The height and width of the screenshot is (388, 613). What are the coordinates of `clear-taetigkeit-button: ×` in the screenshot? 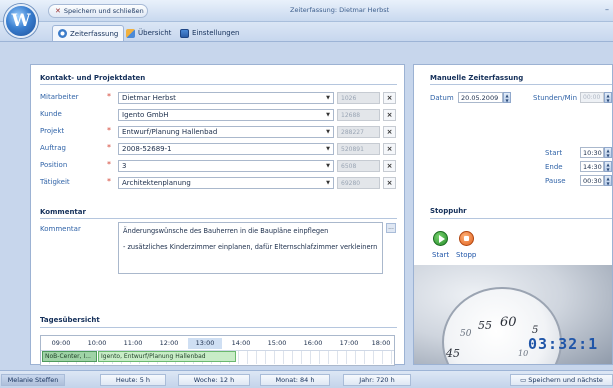 It's located at (389, 183).